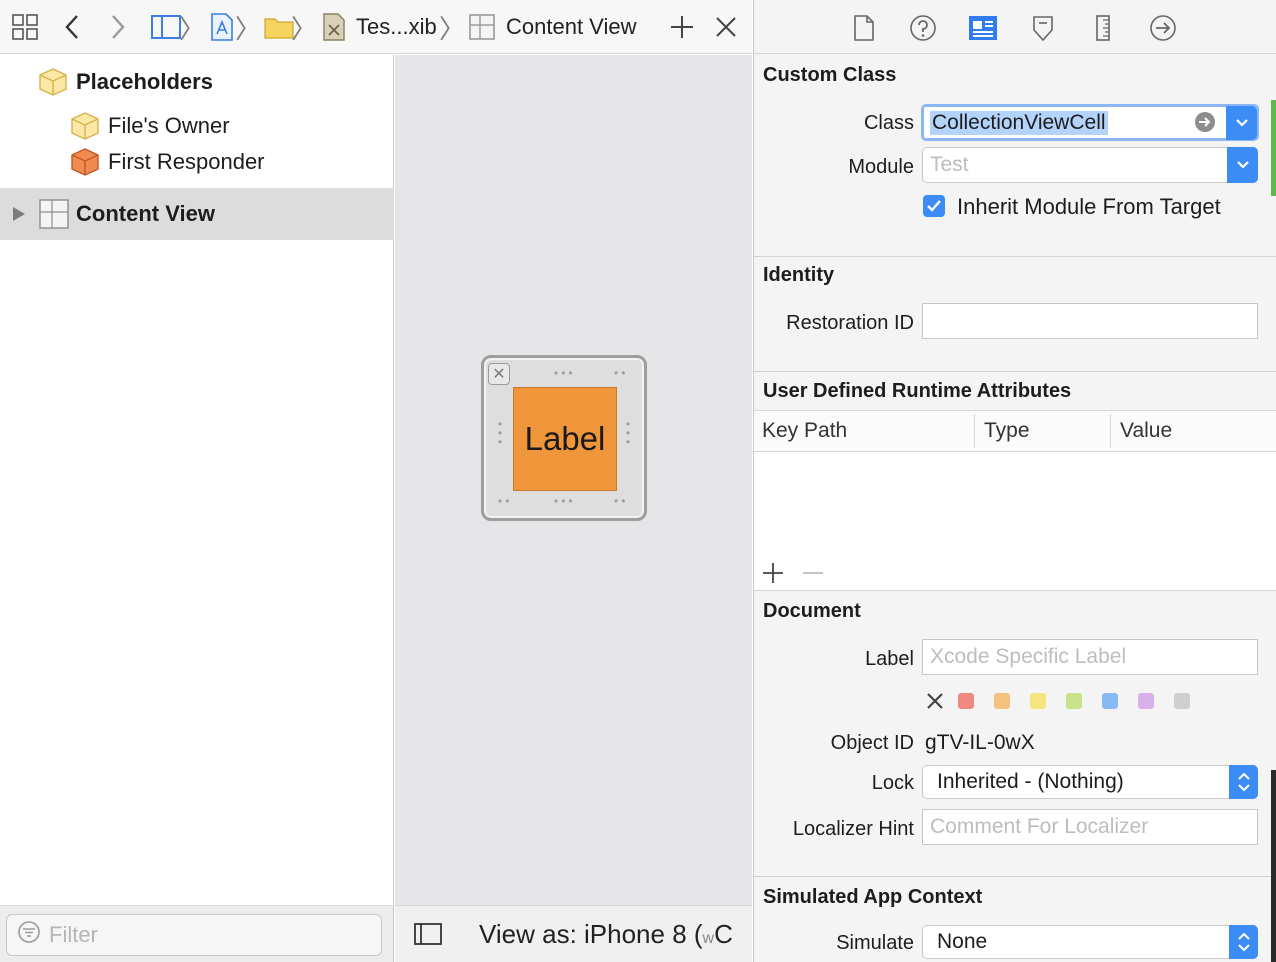 This screenshot has height=962, width=1276. What do you see at coordinates (1030, 781) in the screenshot?
I see `lock-value: Inherited - (Nothing)` at bounding box center [1030, 781].